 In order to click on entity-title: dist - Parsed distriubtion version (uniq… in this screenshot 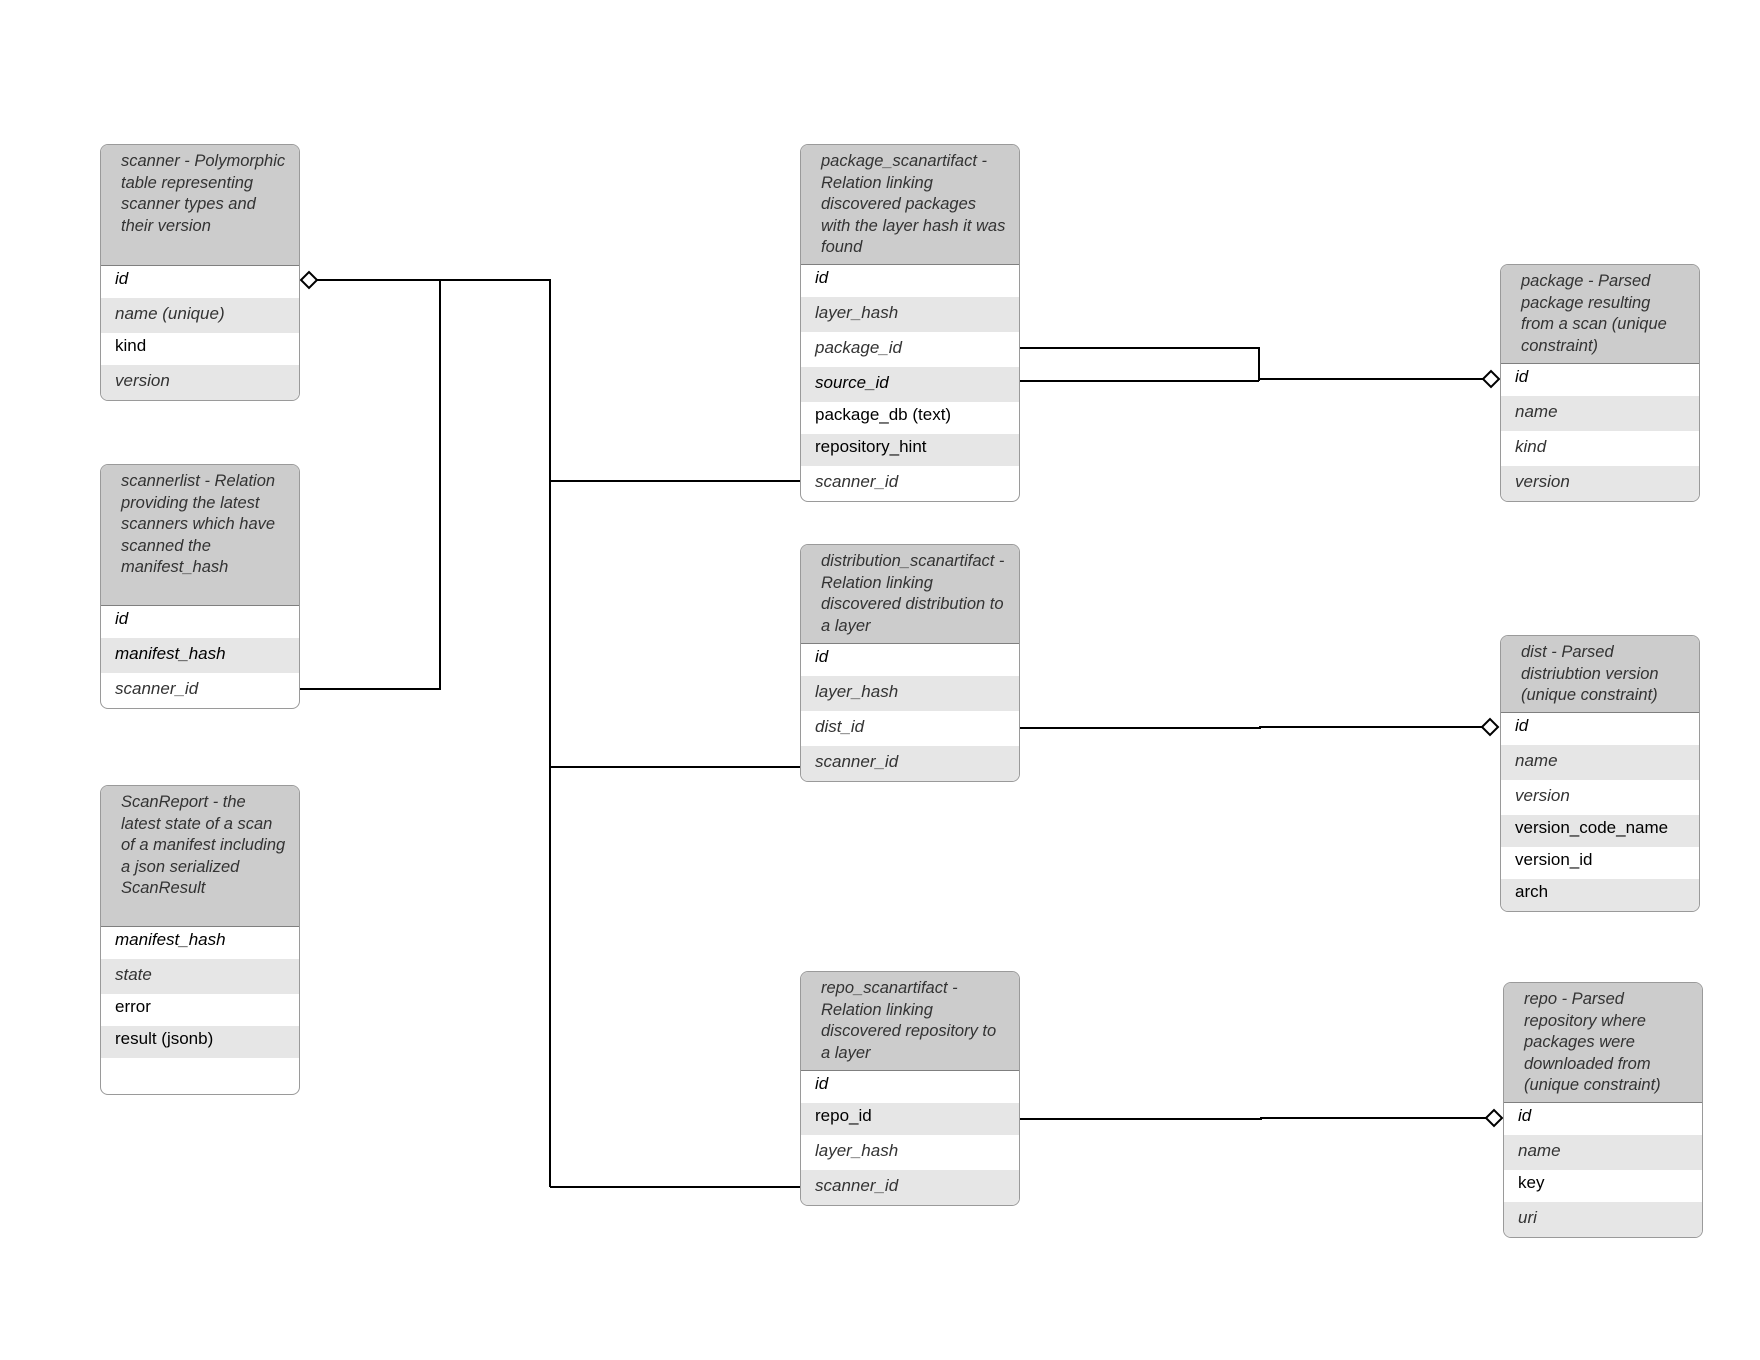, I will do `click(1600, 674)`.